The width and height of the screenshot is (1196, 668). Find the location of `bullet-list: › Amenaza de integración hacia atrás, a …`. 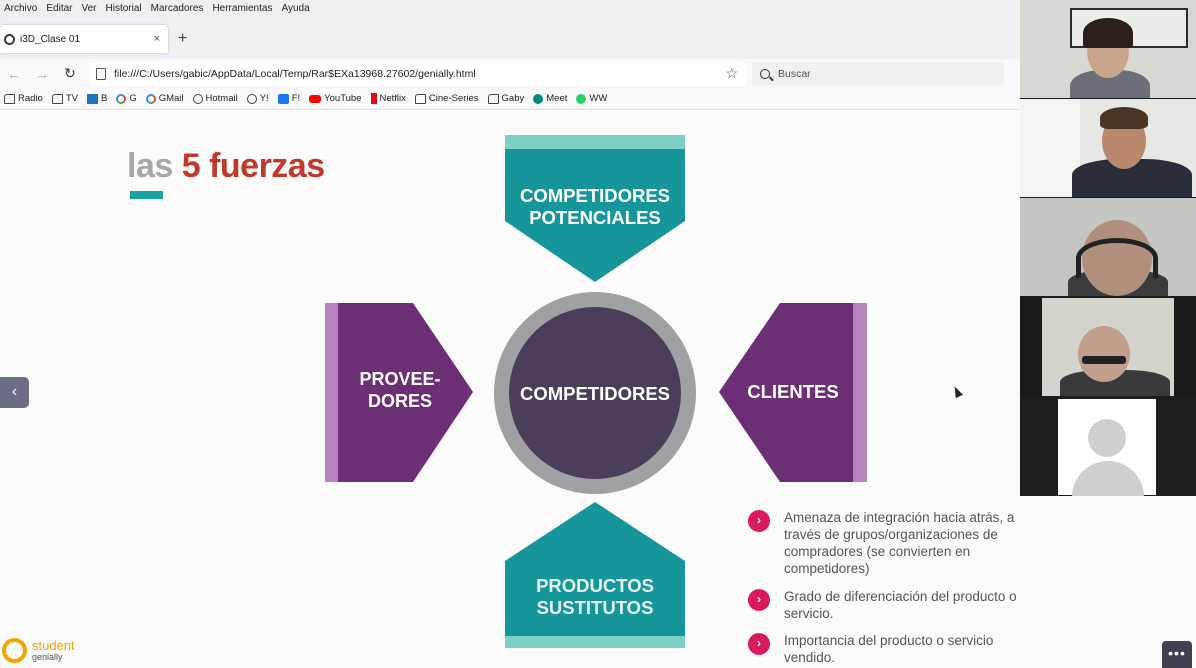

bullet-list: › Amenaza de integración hacia atrás, a … is located at coordinates (893, 588).